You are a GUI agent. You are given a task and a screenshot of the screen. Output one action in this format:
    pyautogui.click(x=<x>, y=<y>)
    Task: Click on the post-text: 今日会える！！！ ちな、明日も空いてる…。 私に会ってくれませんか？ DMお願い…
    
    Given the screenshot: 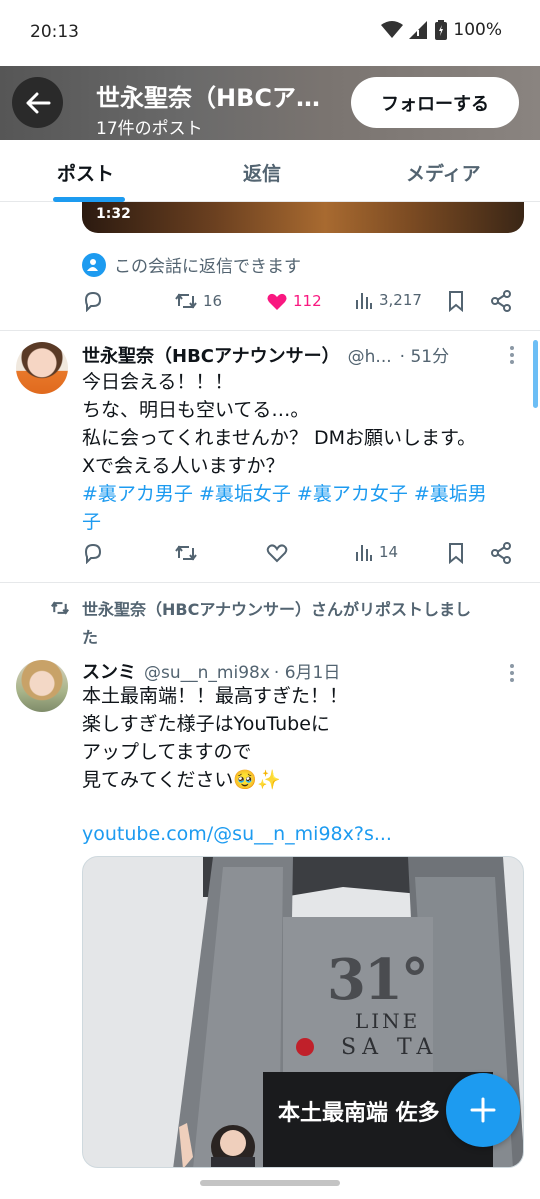 What is the action you would take?
    pyautogui.click(x=284, y=452)
    